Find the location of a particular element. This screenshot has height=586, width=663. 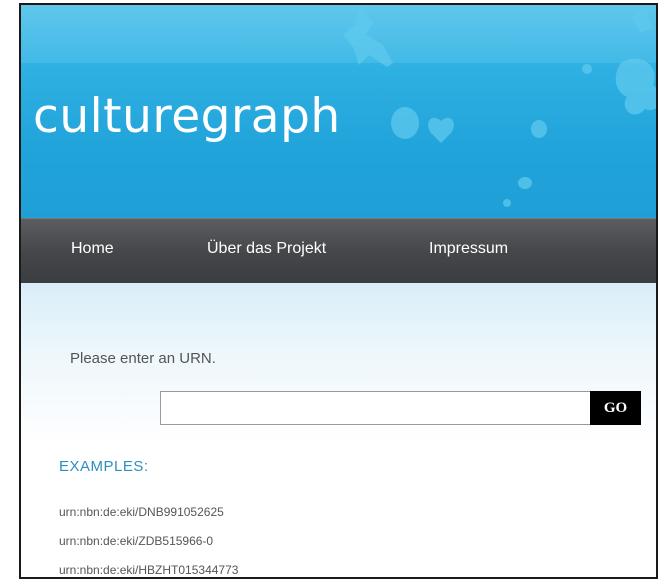

examples-heading: EXAMPLES: is located at coordinates (104, 466).